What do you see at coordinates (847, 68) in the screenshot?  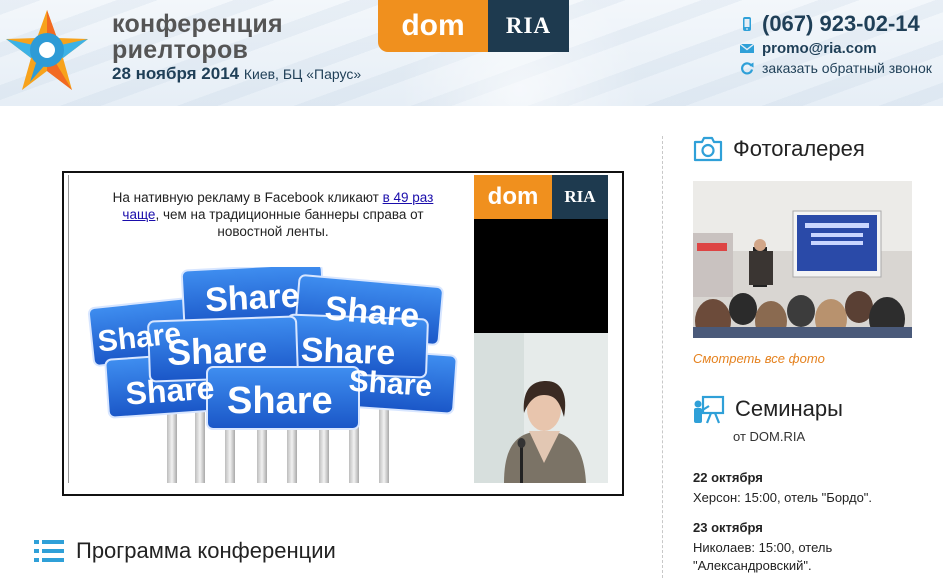 I see `callback-link: заказать обратный звонок` at bounding box center [847, 68].